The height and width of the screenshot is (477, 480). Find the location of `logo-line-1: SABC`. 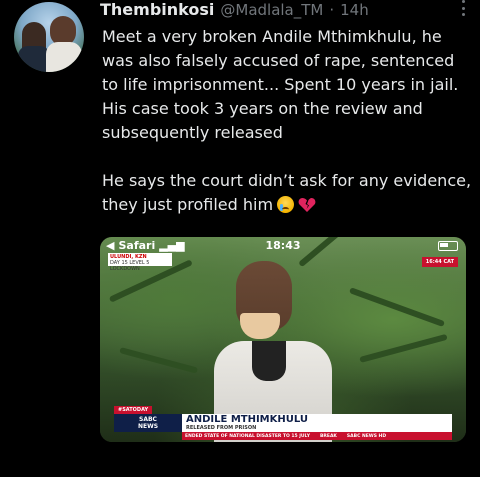

logo-line-1: SABC is located at coordinates (148, 419).